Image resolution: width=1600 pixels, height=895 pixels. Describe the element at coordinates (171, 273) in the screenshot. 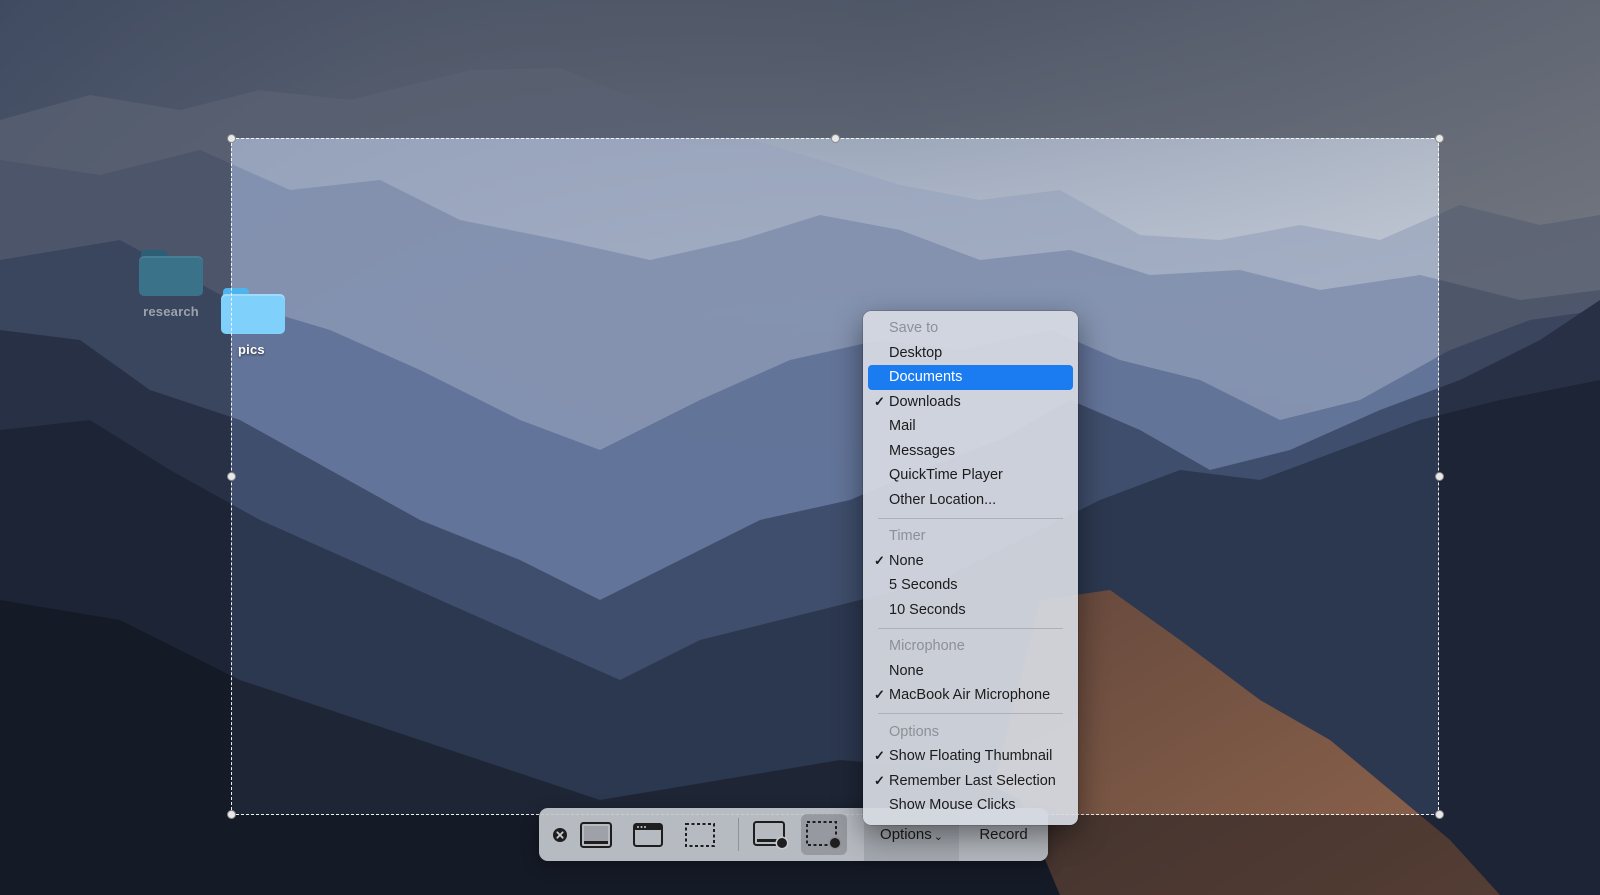

I see `folder-icon` at that location.